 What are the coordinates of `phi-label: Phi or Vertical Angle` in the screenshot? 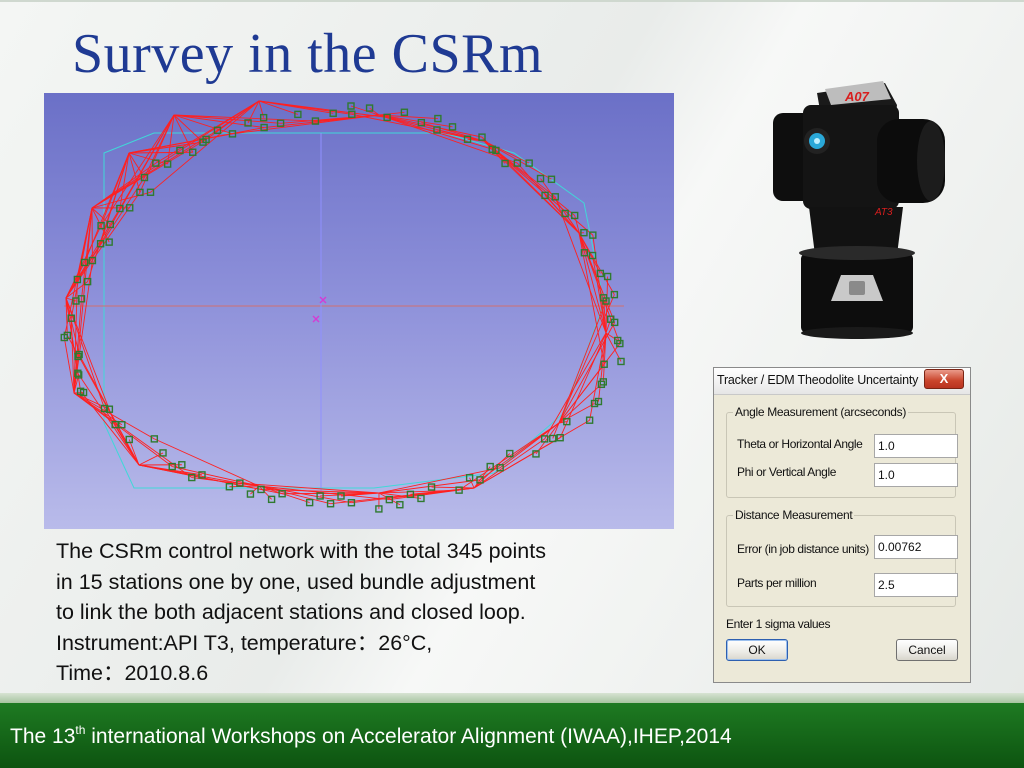 It's located at (786, 472).